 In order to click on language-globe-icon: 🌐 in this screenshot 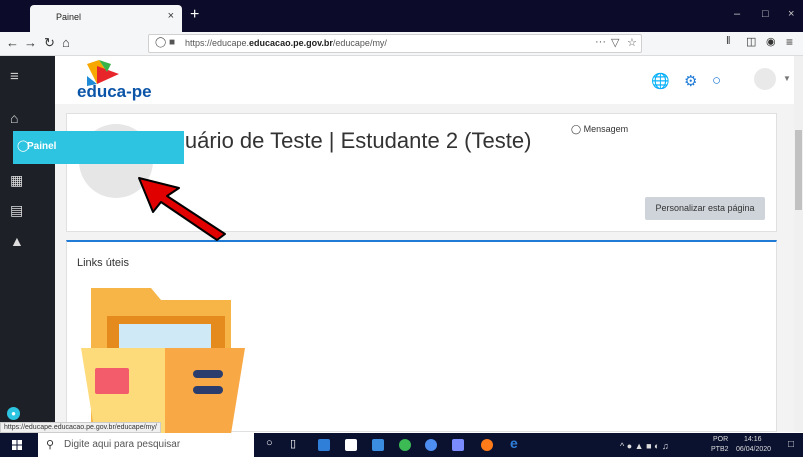, I will do `click(660, 81)`.